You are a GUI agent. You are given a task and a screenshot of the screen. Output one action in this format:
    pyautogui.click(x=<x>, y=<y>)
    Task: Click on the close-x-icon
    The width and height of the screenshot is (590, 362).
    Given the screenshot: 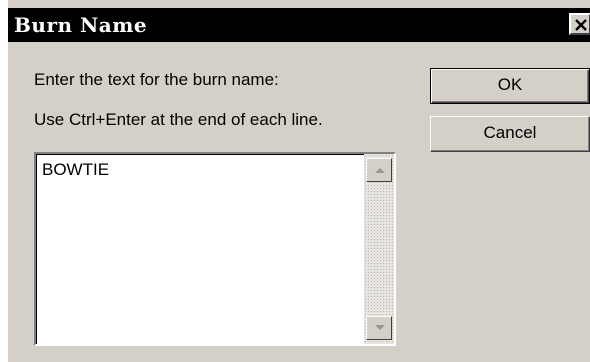 What is the action you would take?
    pyautogui.click(x=581, y=25)
    